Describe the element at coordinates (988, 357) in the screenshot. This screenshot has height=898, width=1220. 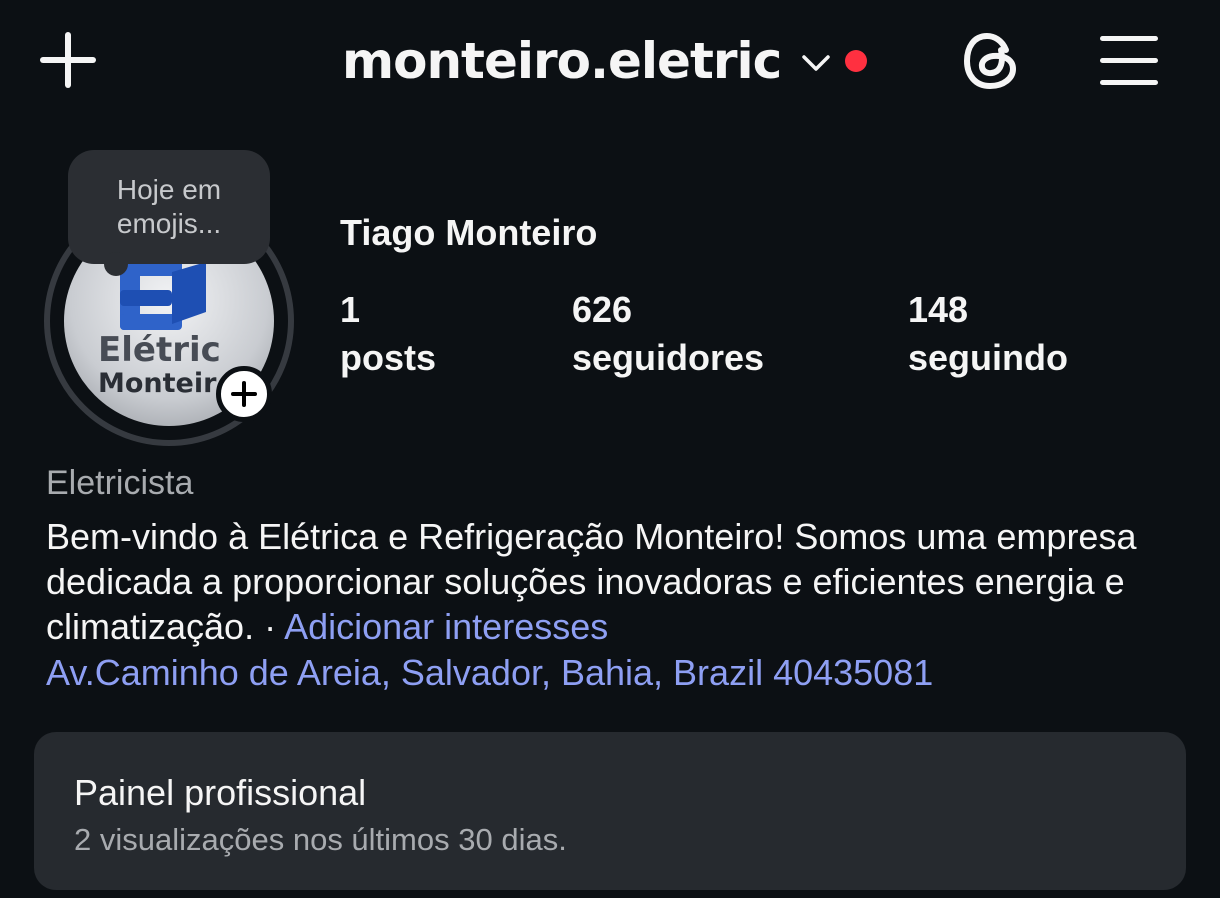
I see `following-label: seguindo` at that location.